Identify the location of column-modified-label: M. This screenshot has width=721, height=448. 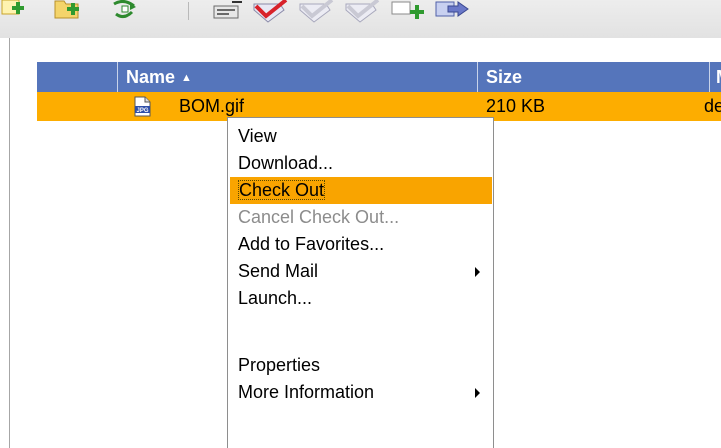
(718, 77).